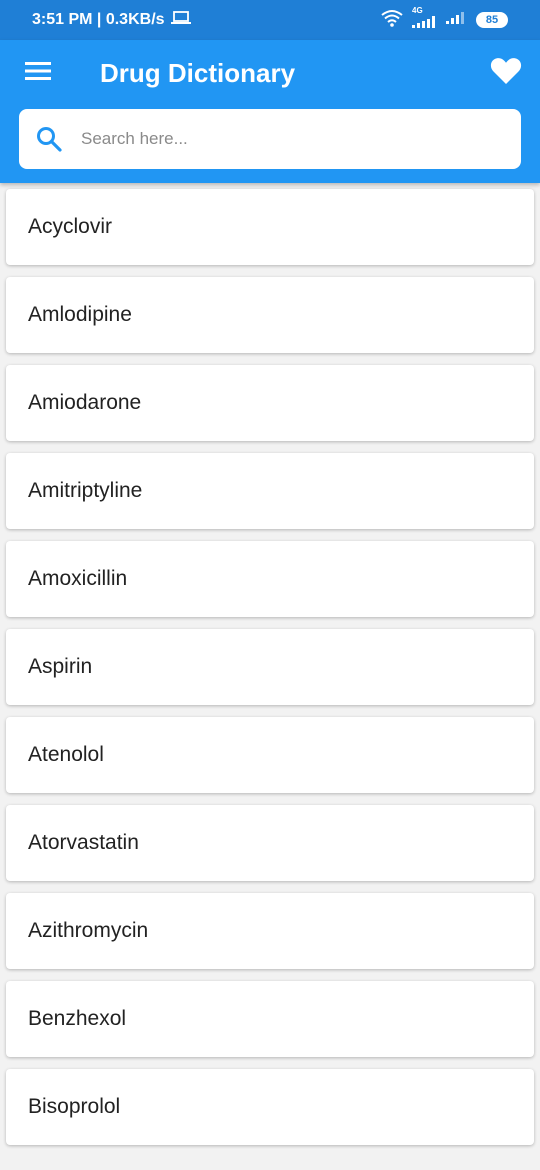 Image resolution: width=540 pixels, height=1170 pixels. I want to click on hamburger-menu-icon, so click(39, 73).